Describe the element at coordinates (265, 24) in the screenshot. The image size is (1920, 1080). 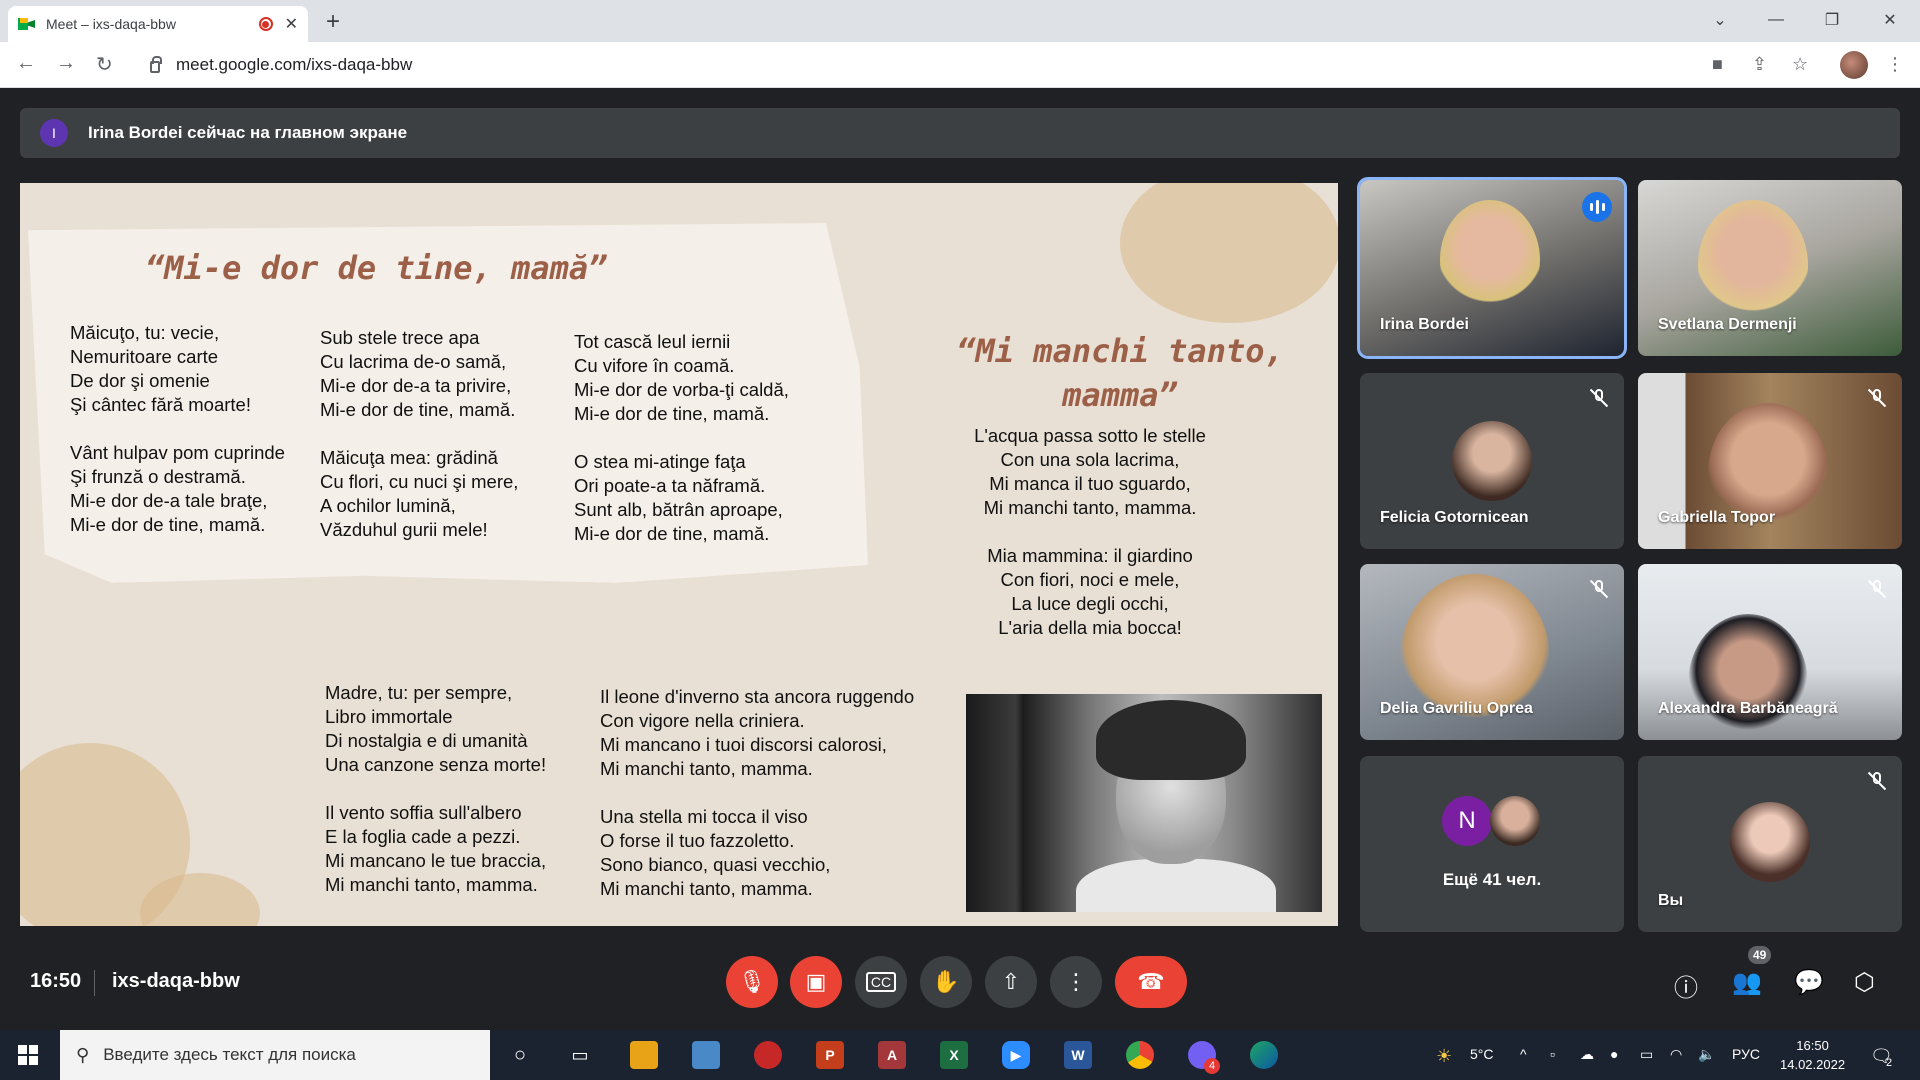
I see `recording-indicator-icon` at that location.